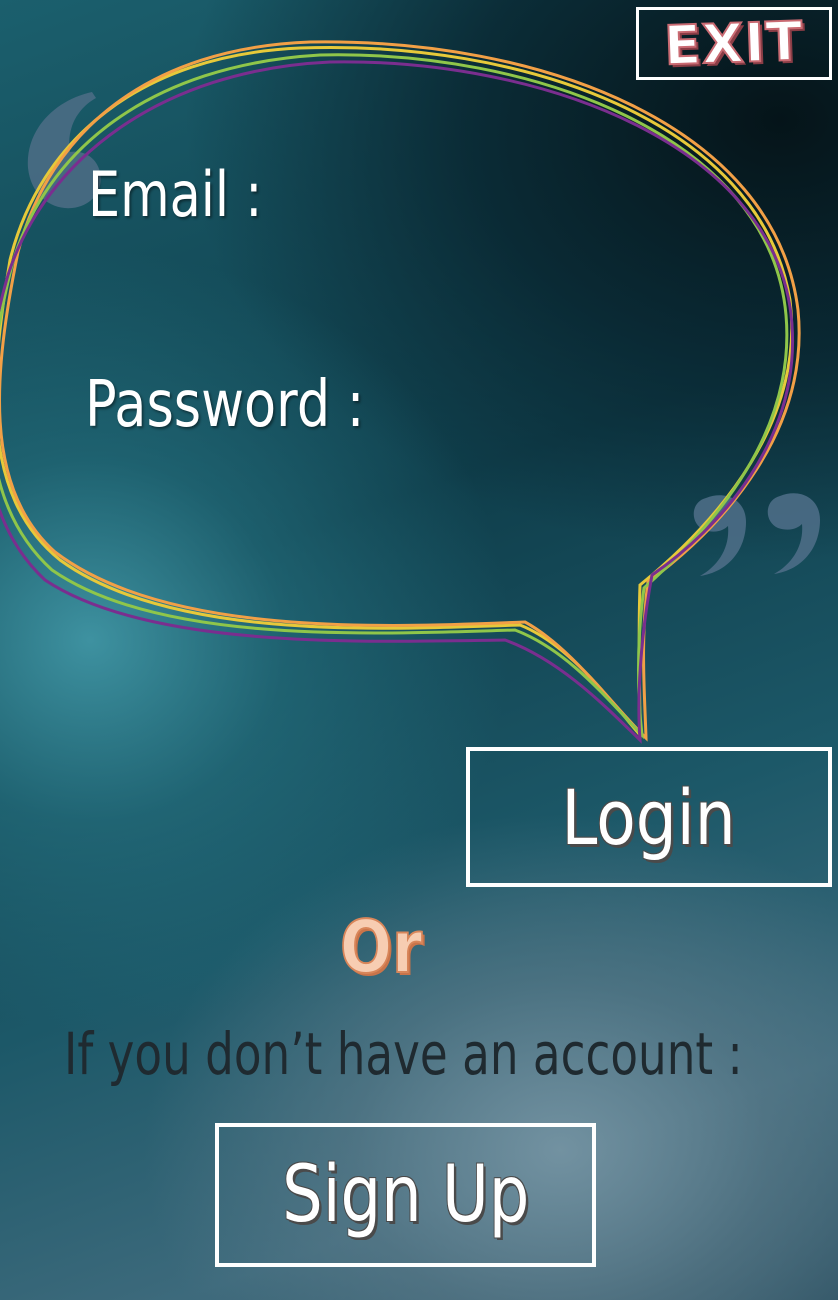 This screenshot has width=838, height=1300. I want to click on login-button: Login, so click(649, 817).